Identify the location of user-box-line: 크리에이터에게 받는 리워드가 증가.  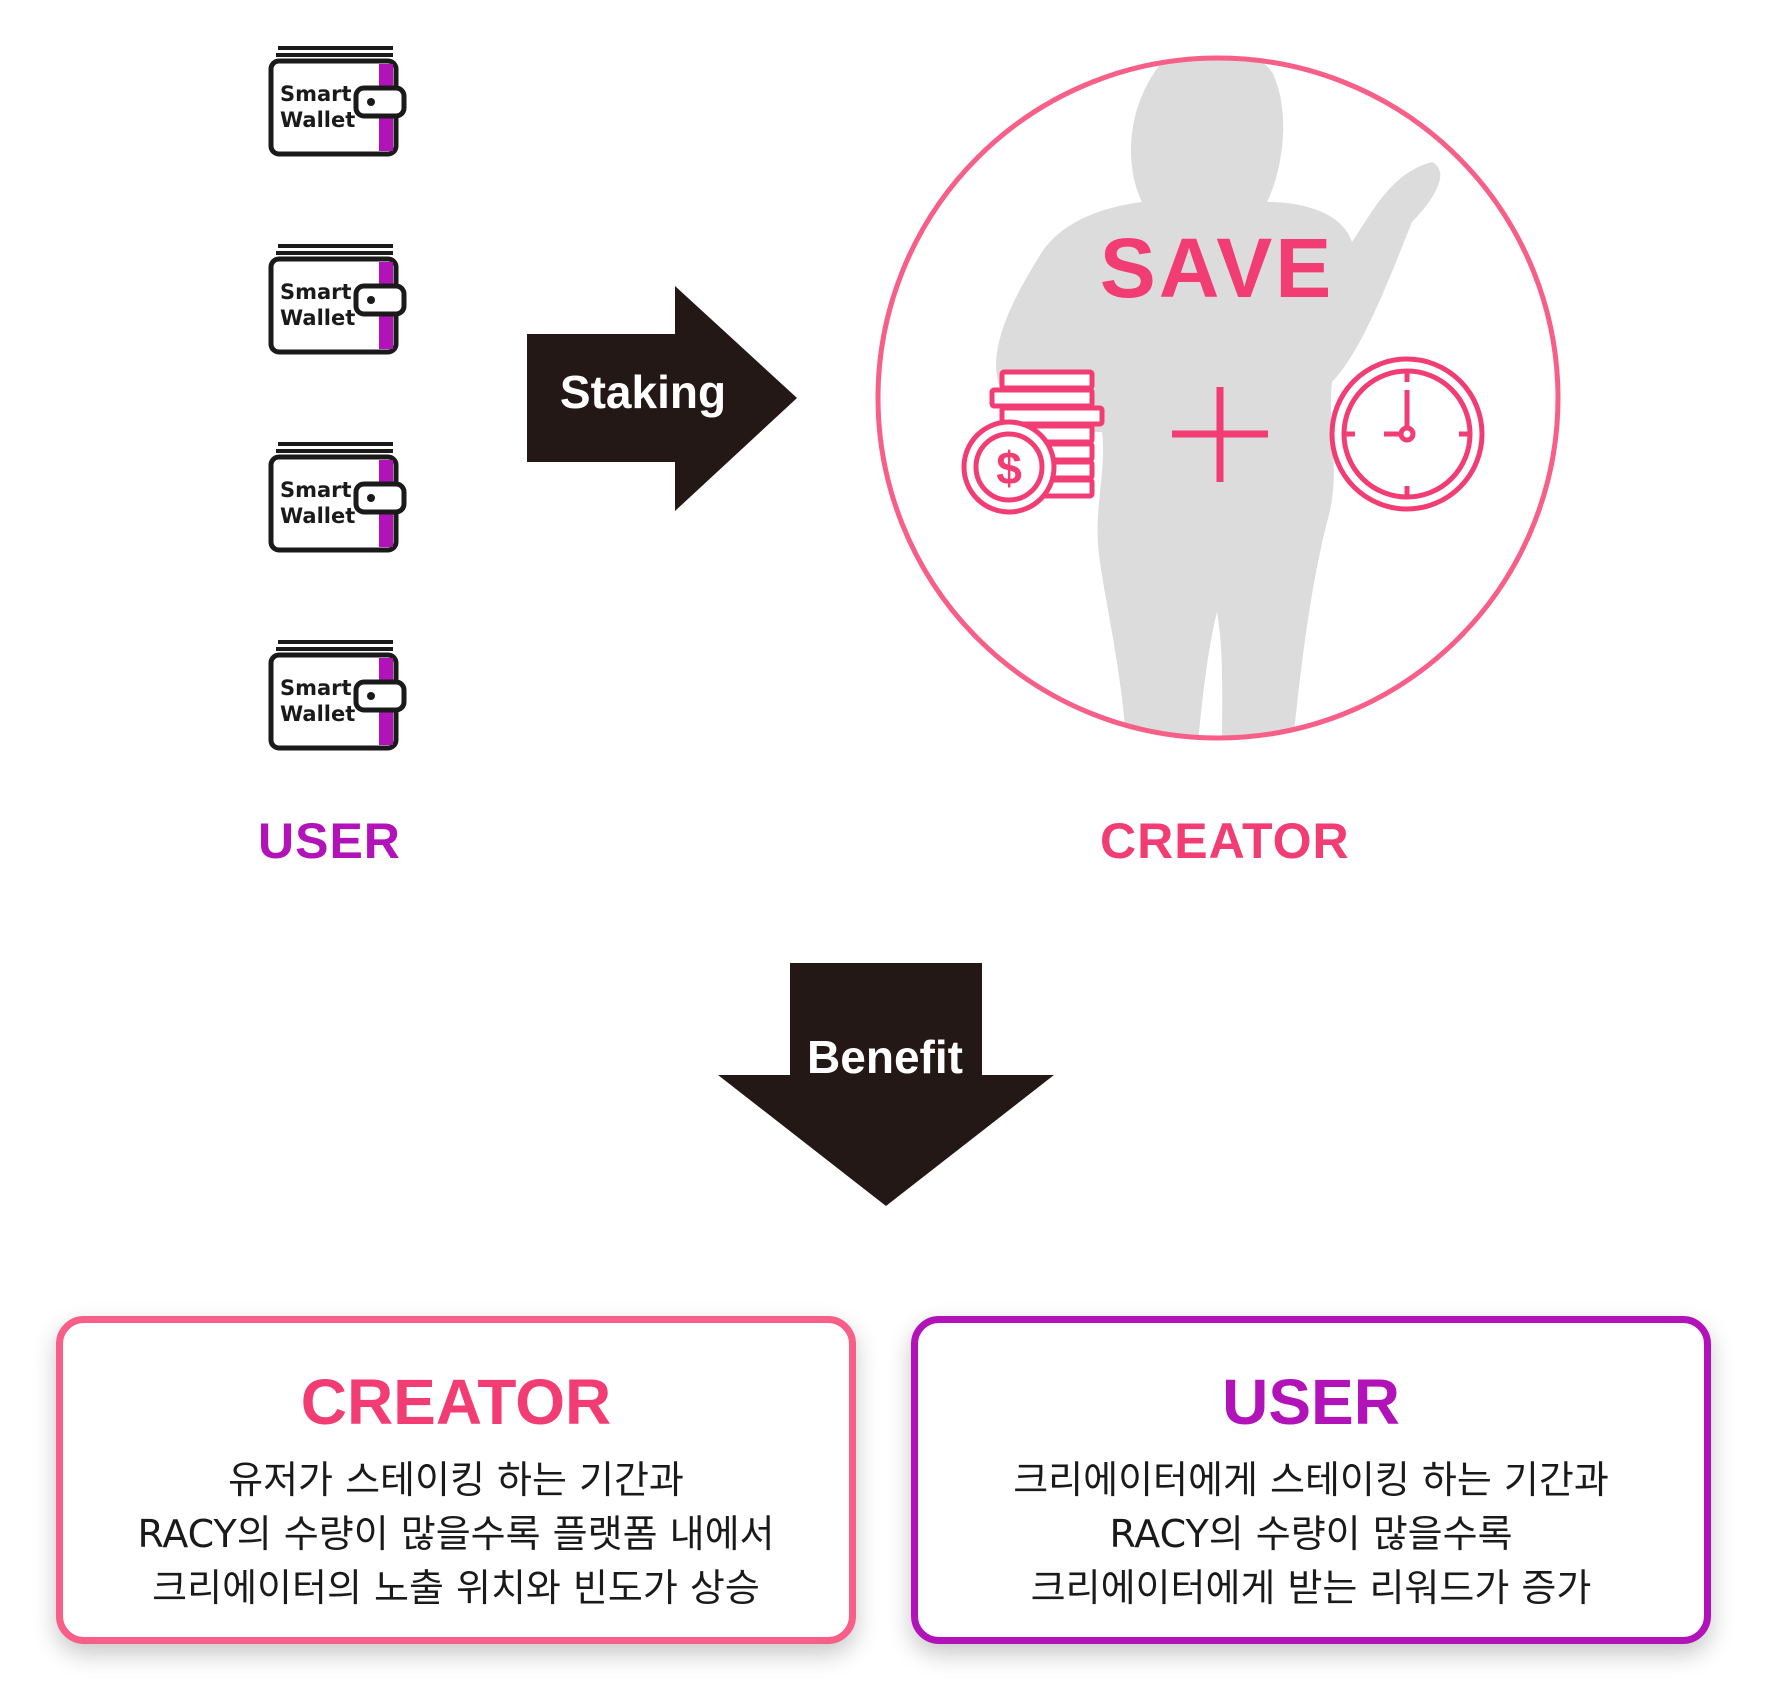
(1311, 1588).